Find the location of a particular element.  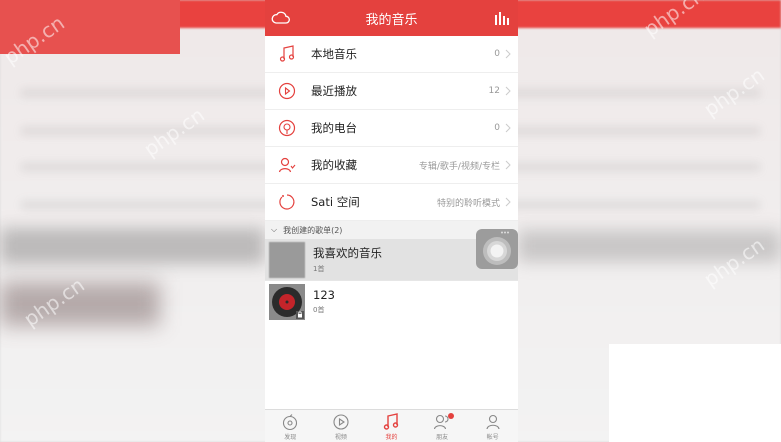

bottom-tab-bar: 发现 视频 我的 朋友 帐号 is located at coordinates (391, 425).